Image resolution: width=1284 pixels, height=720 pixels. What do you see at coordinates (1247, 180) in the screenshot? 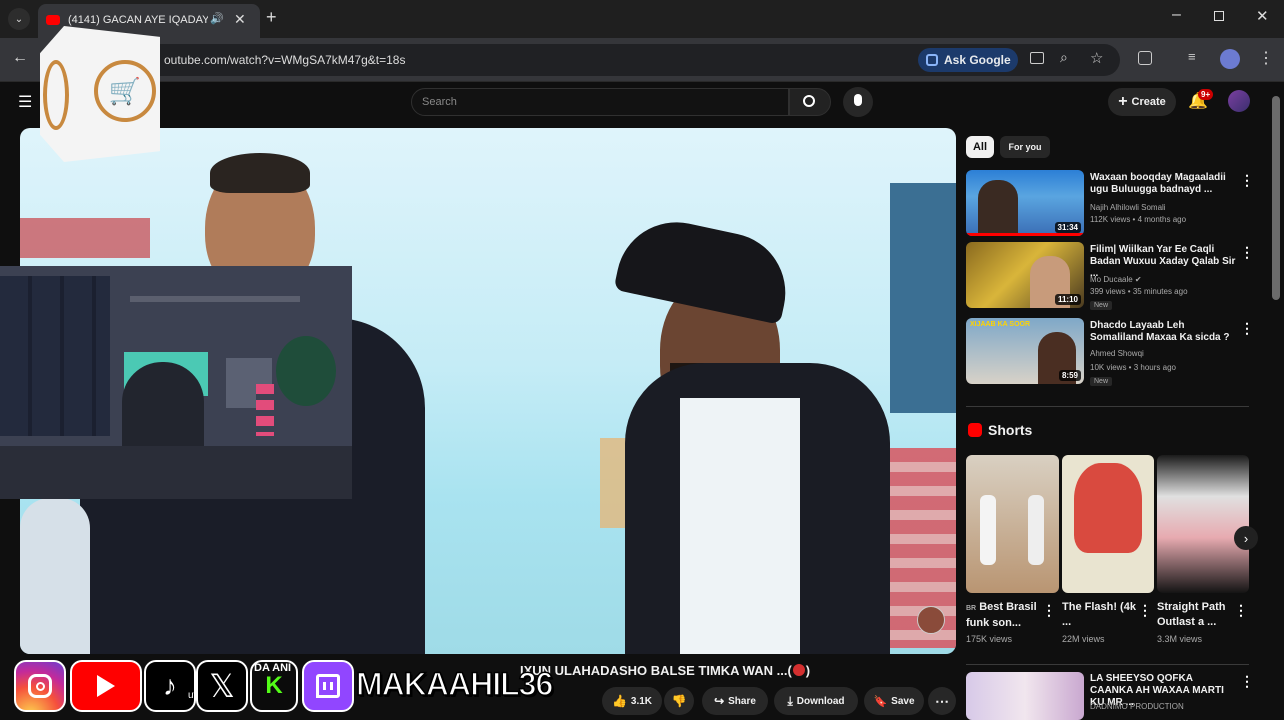
I see `rec-menu-icon-1: ⋮` at bounding box center [1247, 180].